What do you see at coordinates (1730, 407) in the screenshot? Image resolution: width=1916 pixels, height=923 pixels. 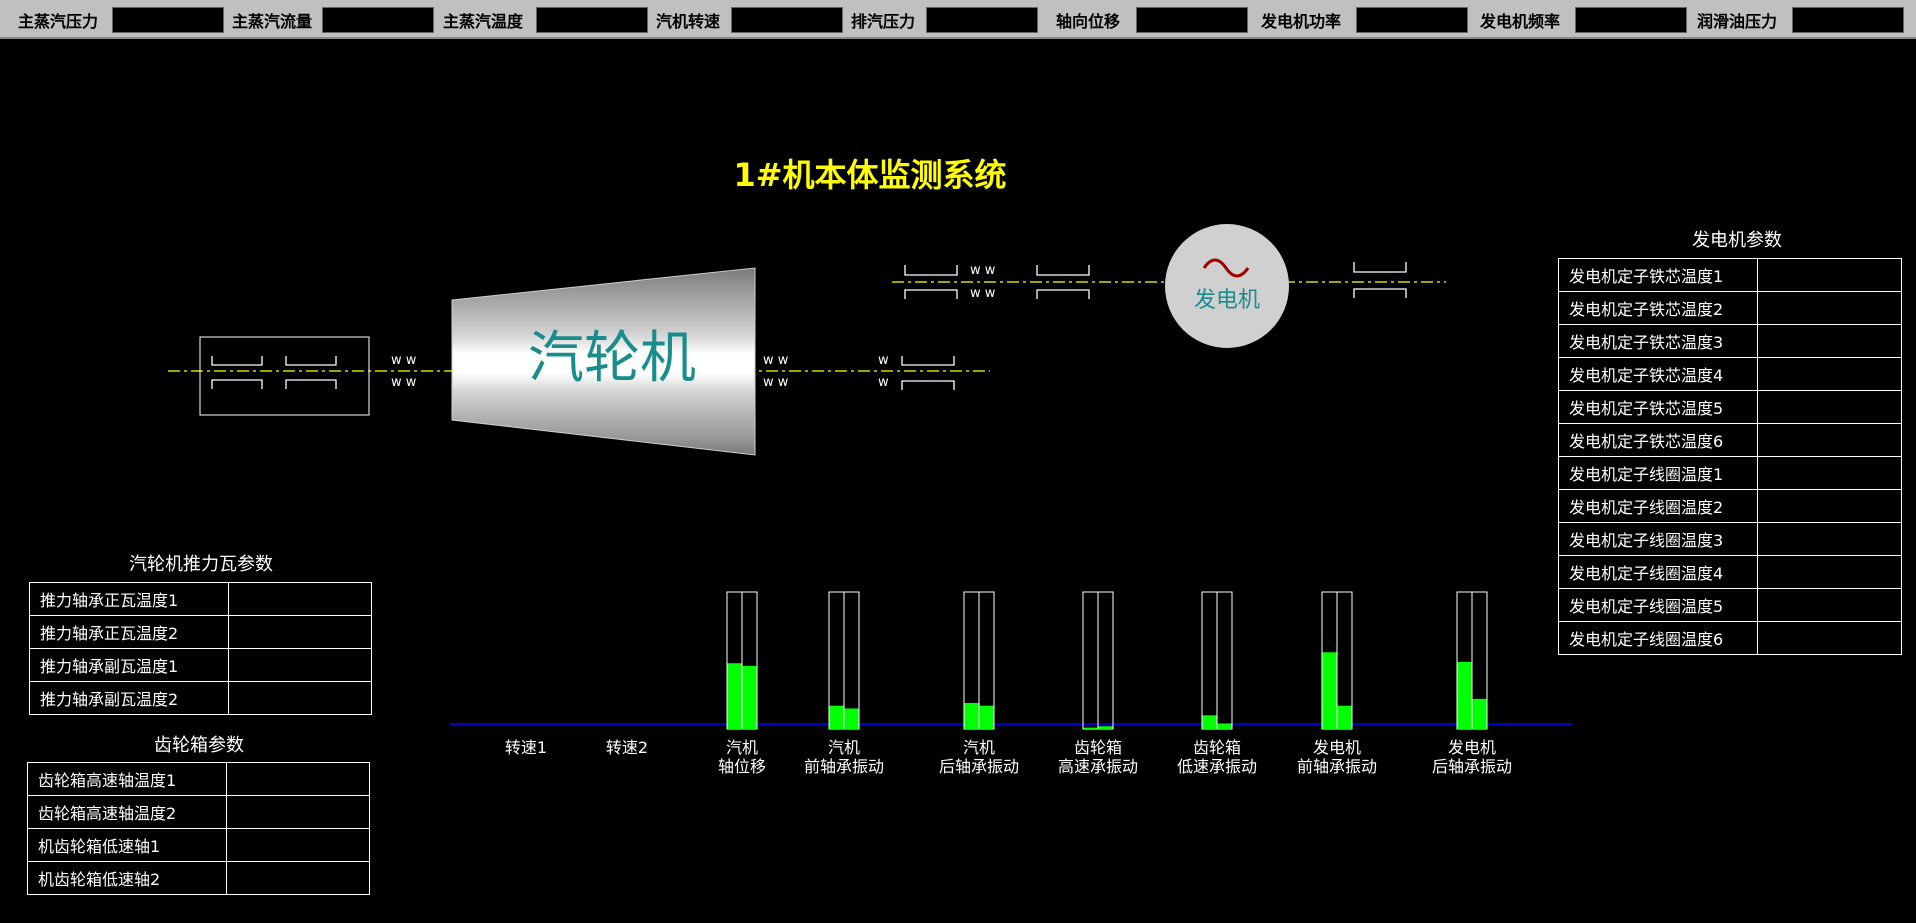 I see `param-row: 发电机定子铁芯温度5` at bounding box center [1730, 407].